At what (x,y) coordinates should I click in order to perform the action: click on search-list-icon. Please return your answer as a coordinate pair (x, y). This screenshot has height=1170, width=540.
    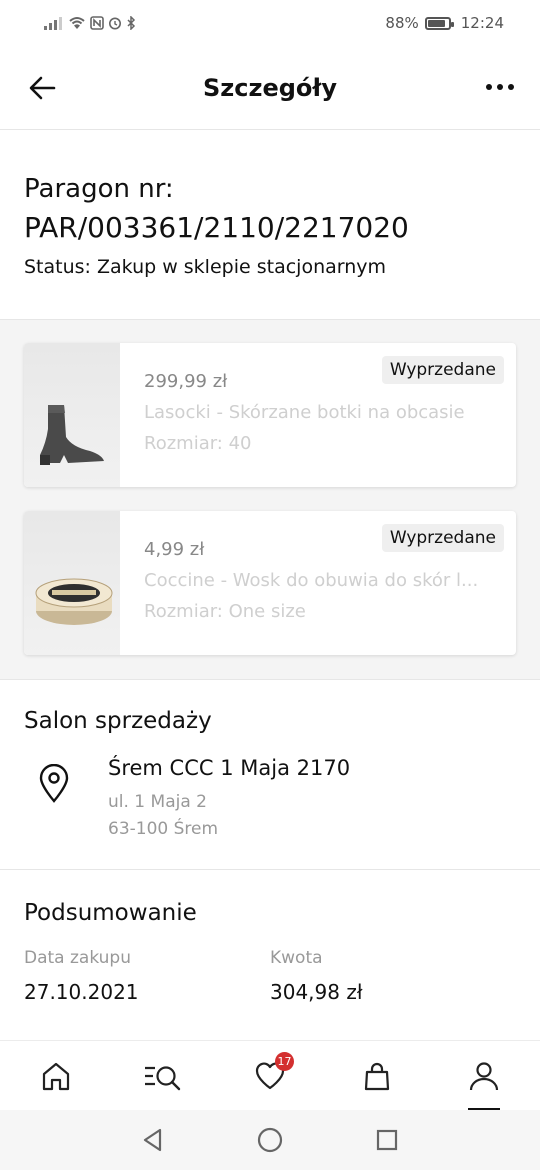
    Looking at the image, I should click on (163, 1077).